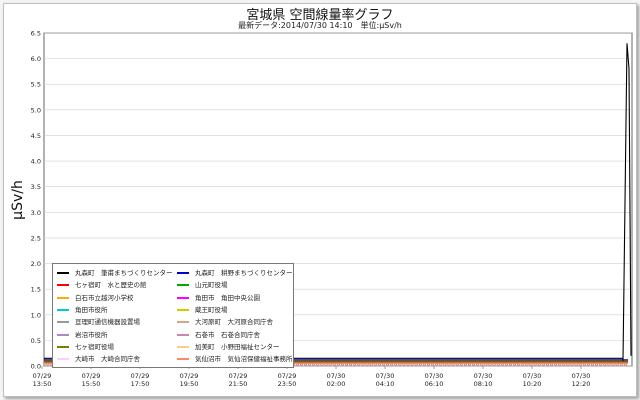 The height and width of the screenshot is (400, 640). Describe the element at coordinates (36, 238) in the screenshot. I see `y-tick-label: 2.5` at that location.